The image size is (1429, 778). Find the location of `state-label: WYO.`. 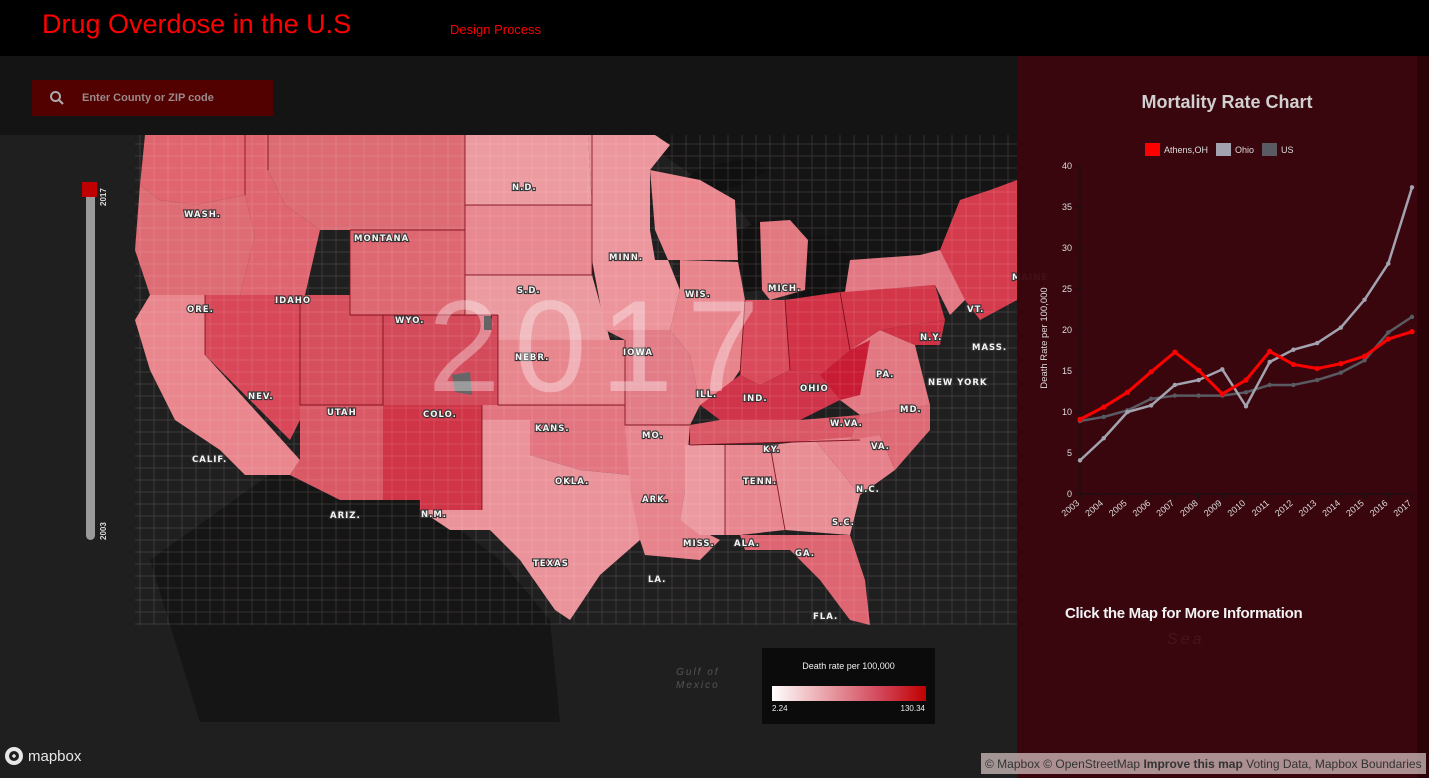

state-label: WYO. is located at coordinates (410, 321).